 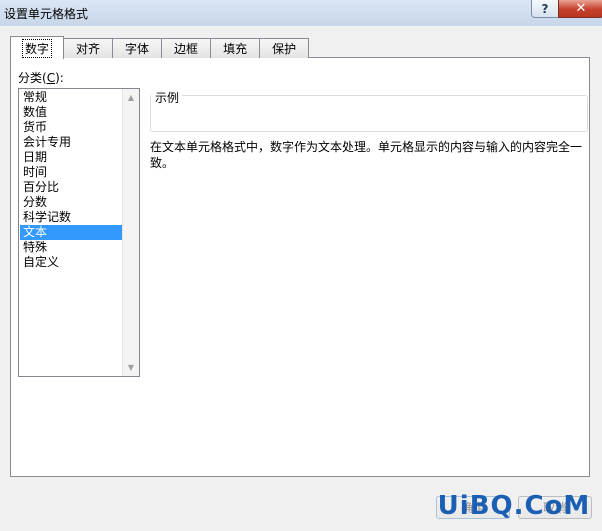 What do you see at coordinates (51, 78) in the screenshot?
I see `accelerator-key: C` at bounding box center [51, 78].